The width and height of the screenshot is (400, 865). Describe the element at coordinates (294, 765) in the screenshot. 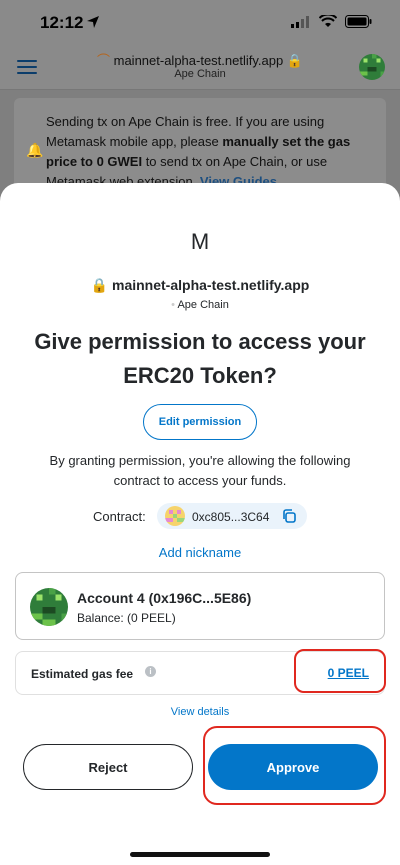

I see `approve-highlight` at that location.